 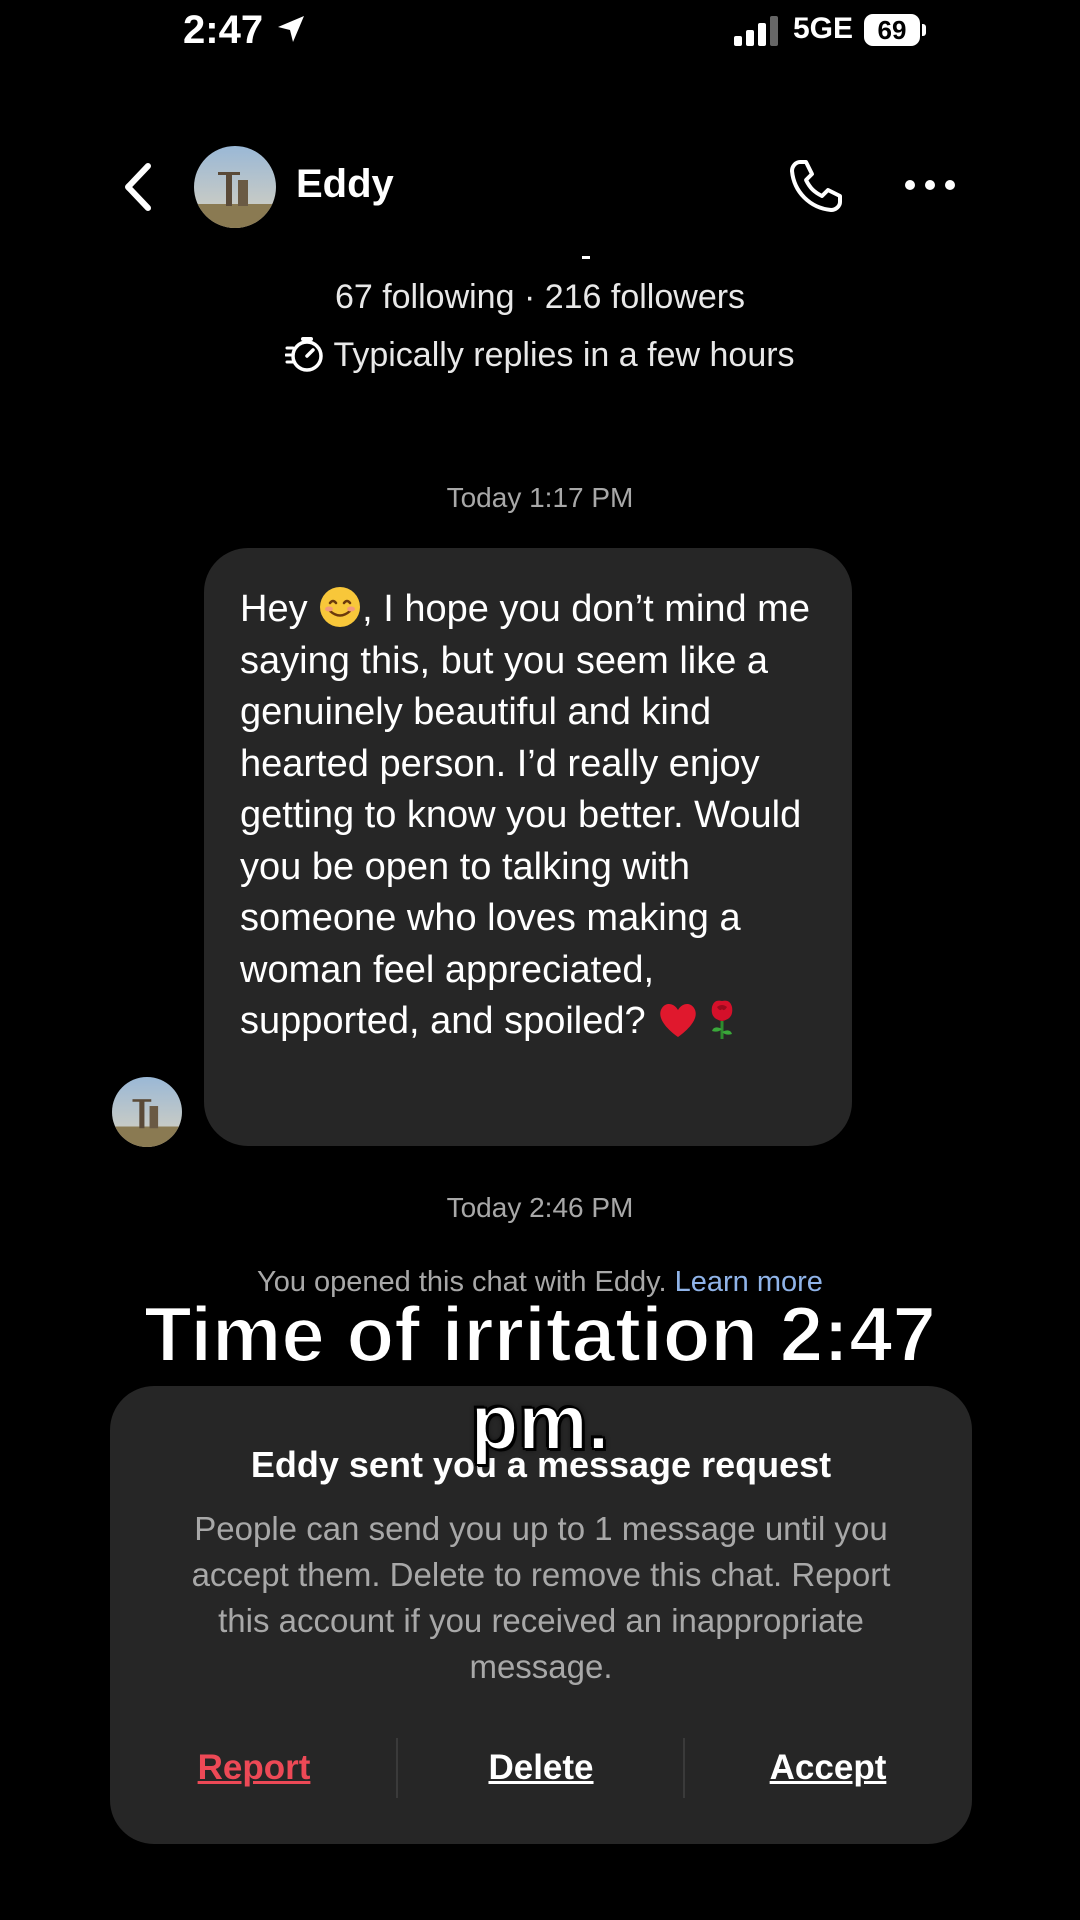 What do you see at coordinates (828, 1768) in the screenshot?
I see `accept-button: Accept` at bounding box center [828, 1768].